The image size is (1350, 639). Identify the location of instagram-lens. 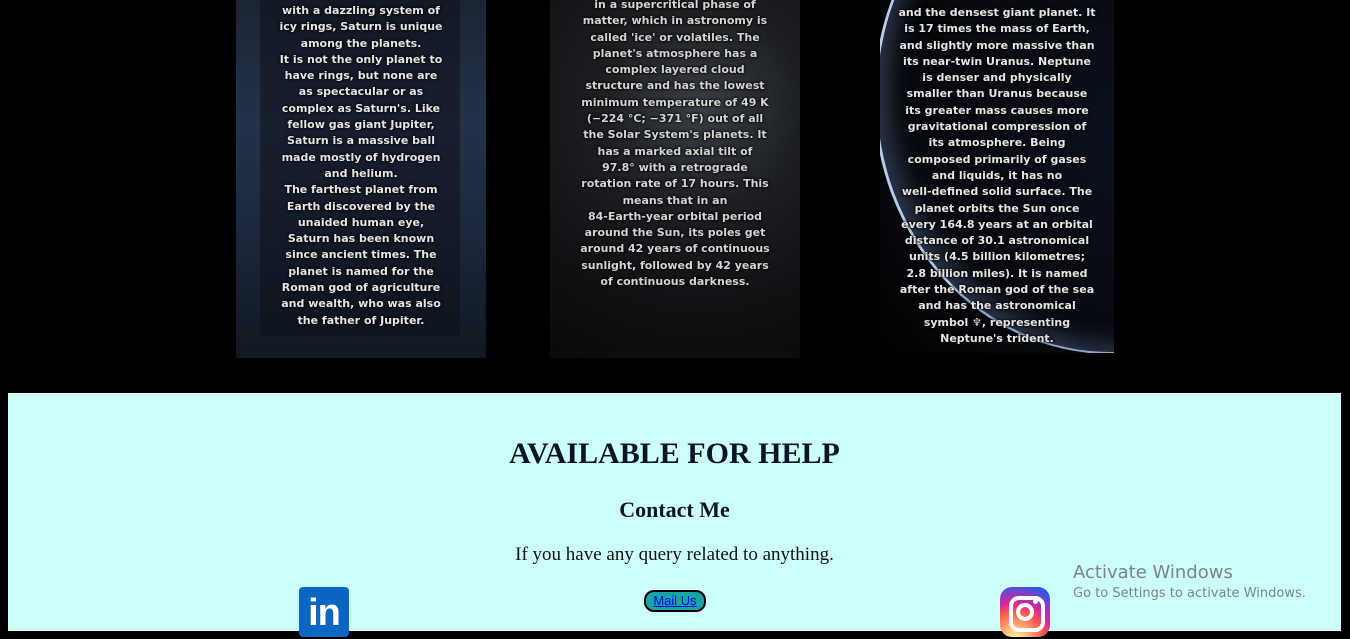
(1025, 612).